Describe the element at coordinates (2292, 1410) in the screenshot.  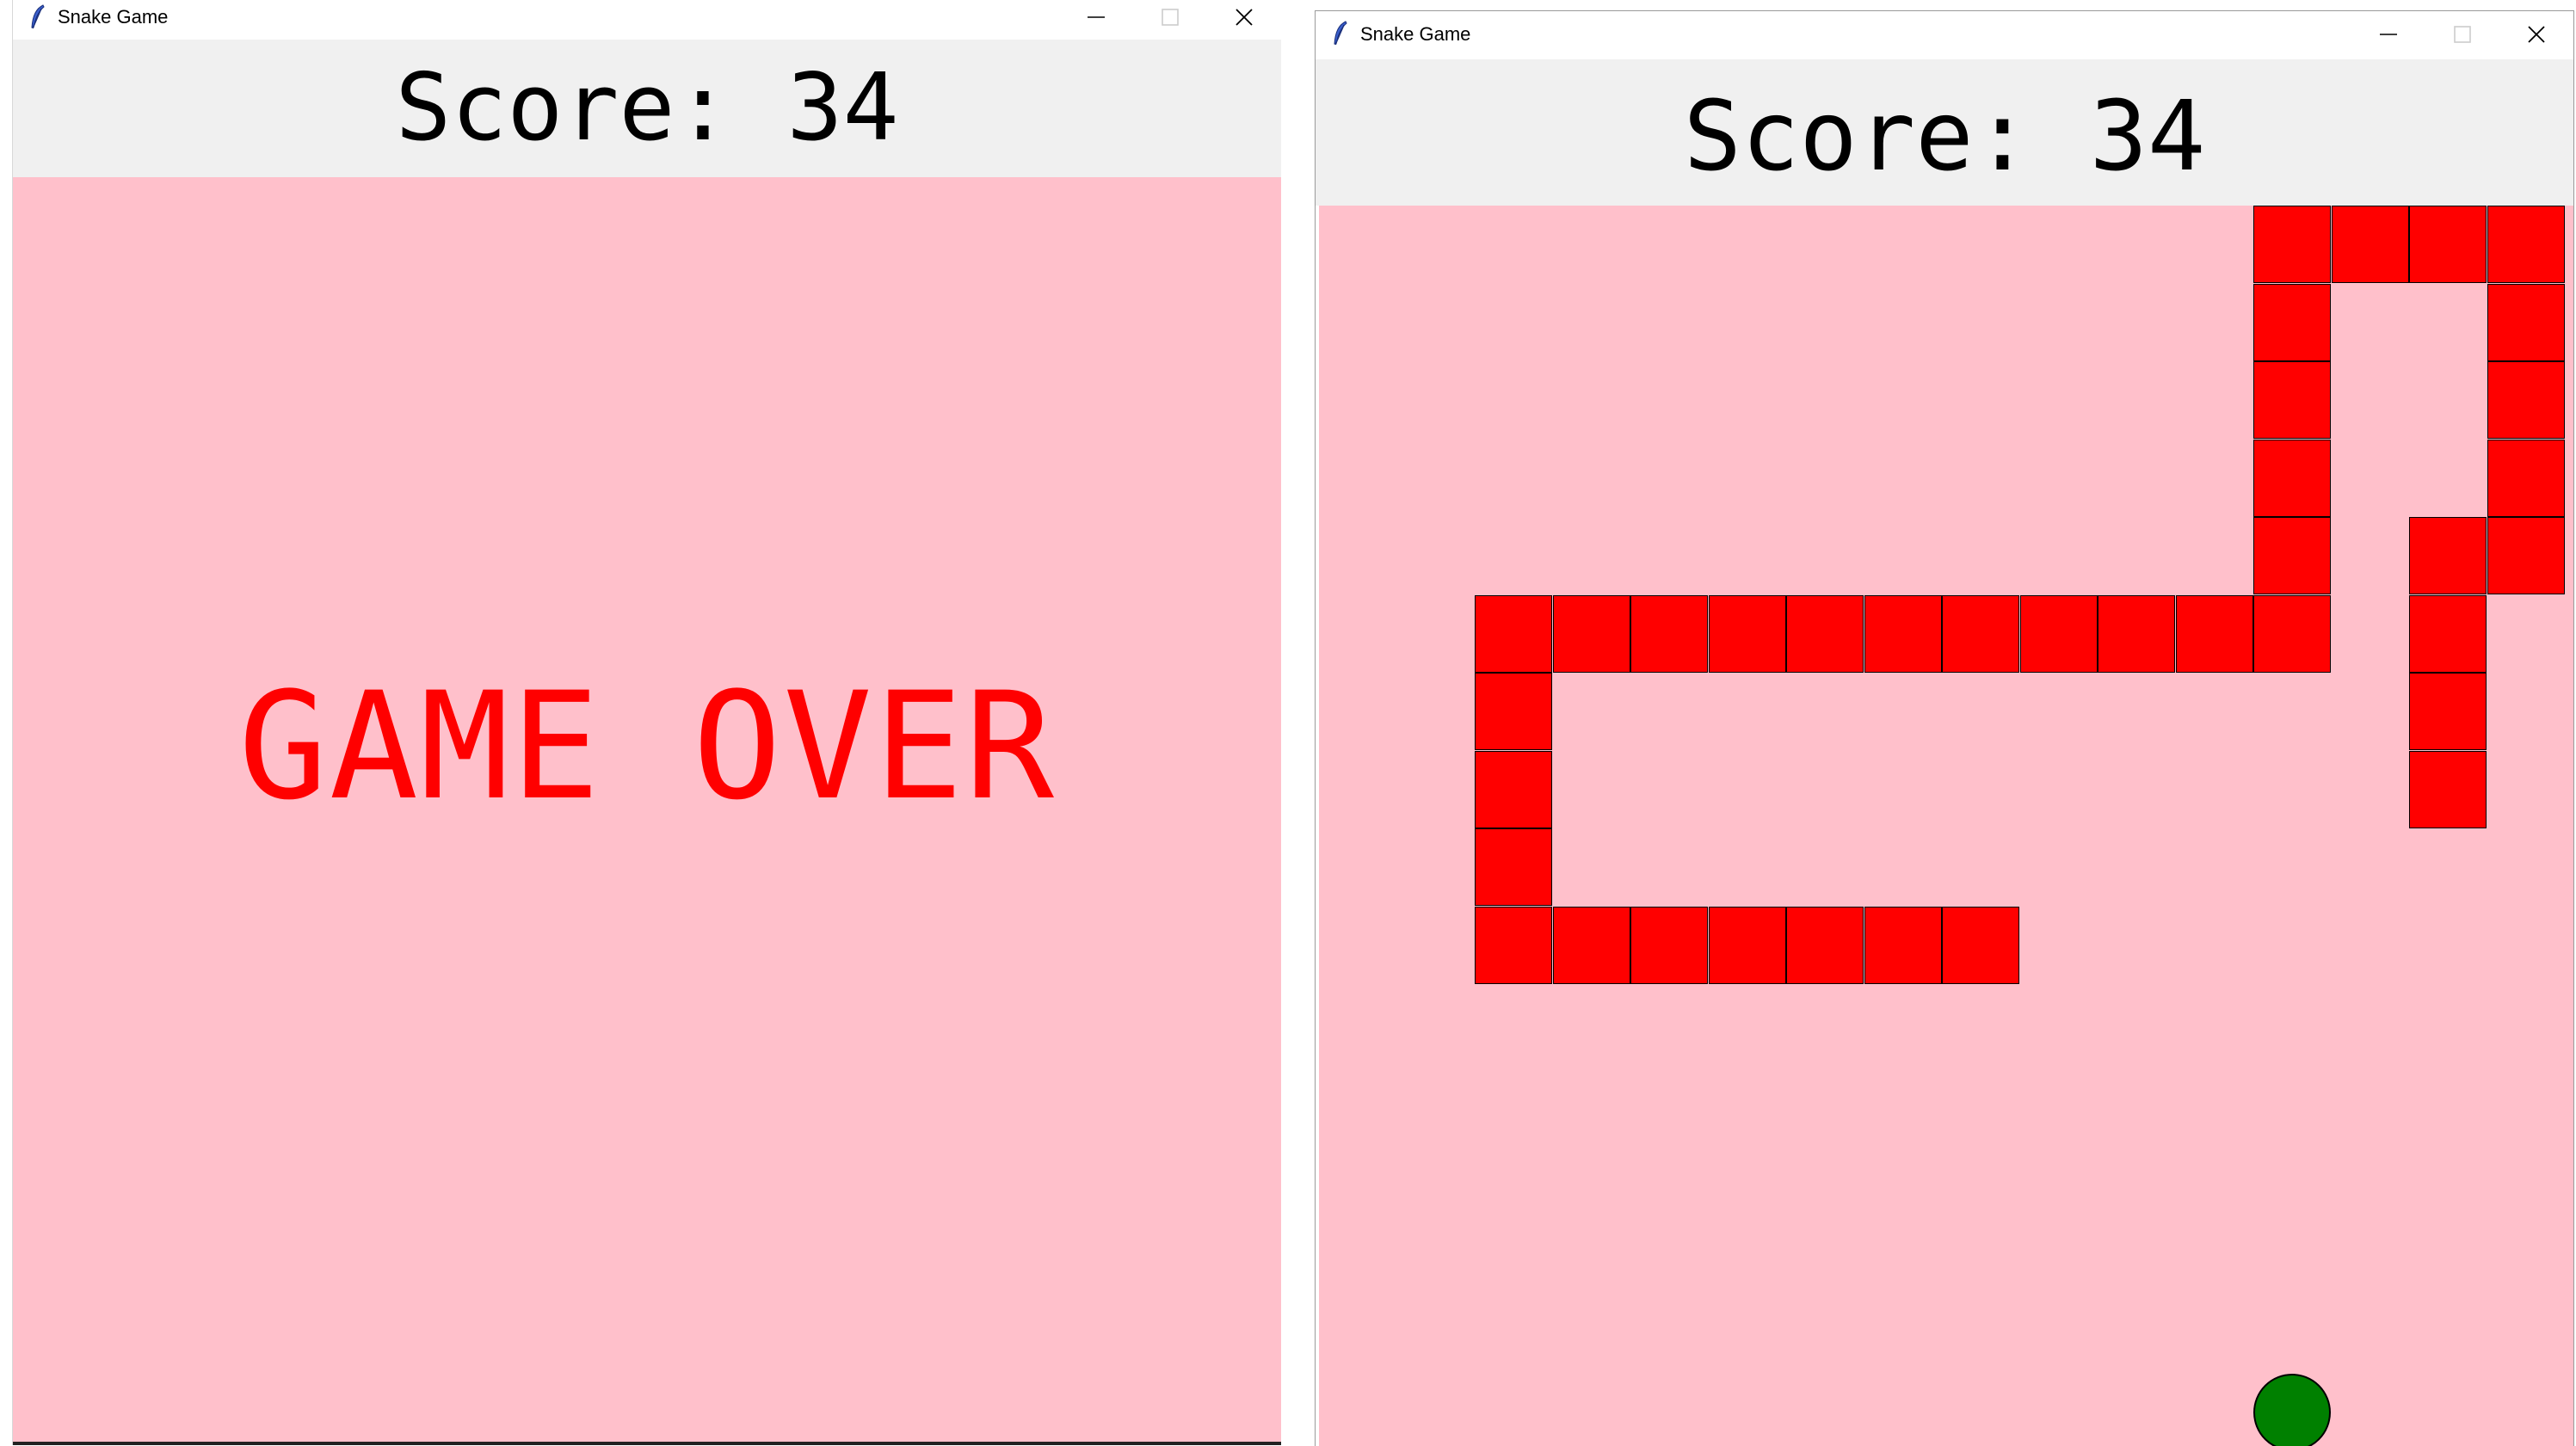
I see `food-apple` at that location.